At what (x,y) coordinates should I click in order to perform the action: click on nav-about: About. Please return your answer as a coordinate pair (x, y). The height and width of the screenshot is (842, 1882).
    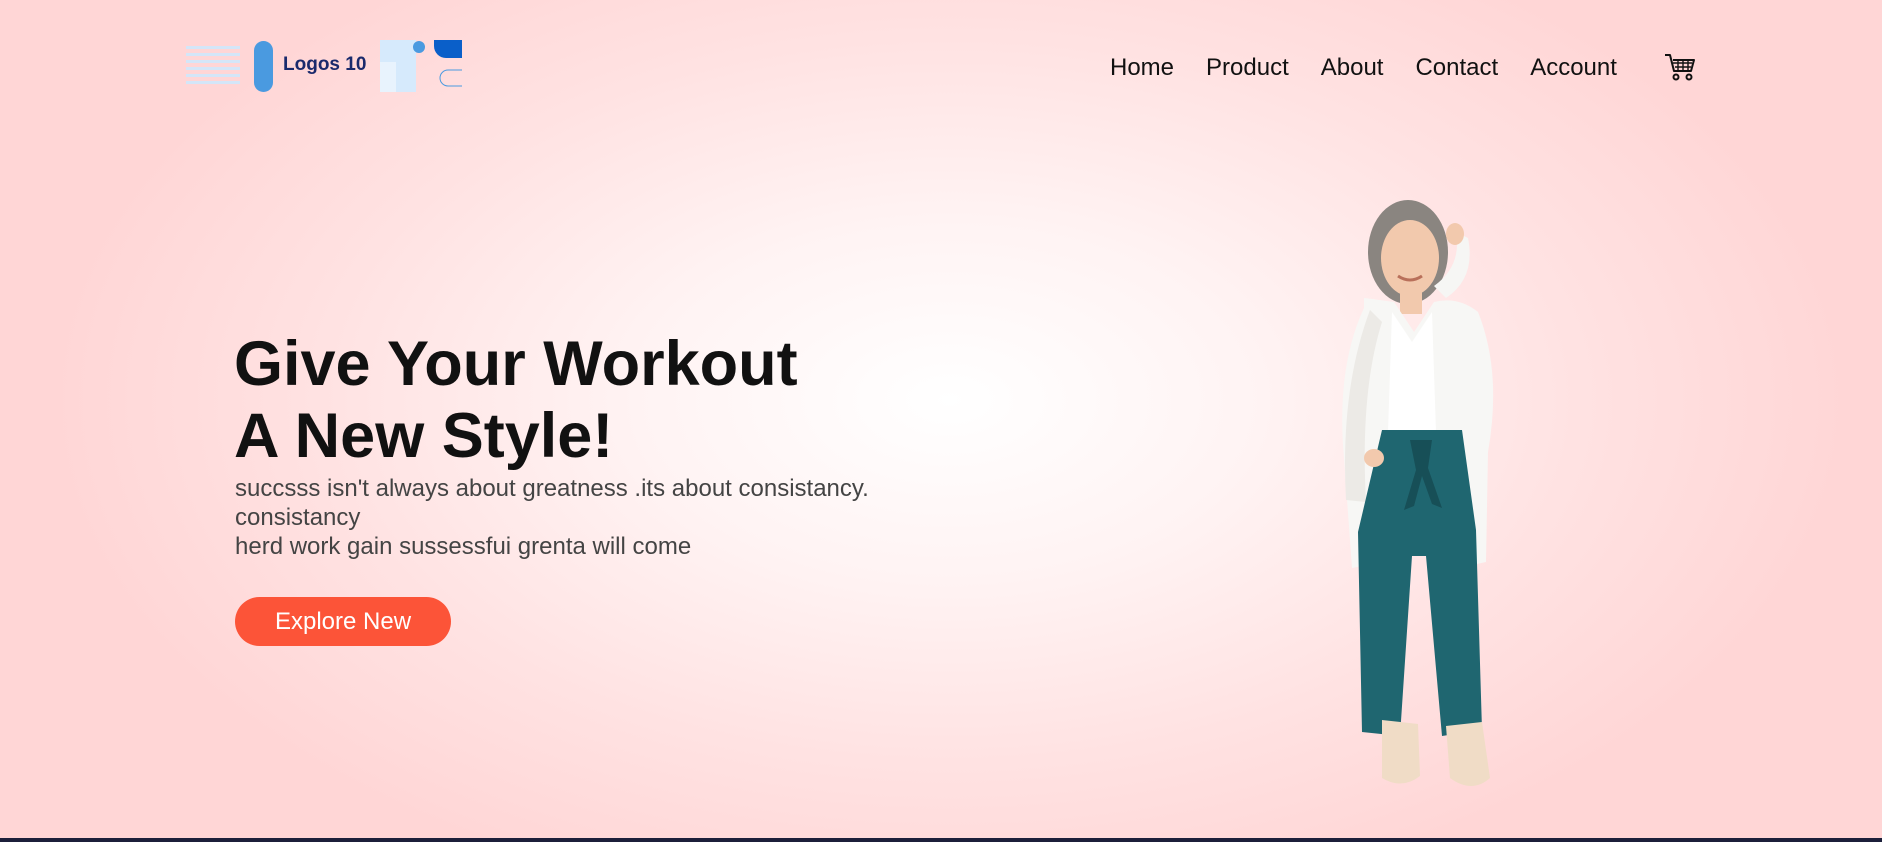
    Looking at the image, I should click on (1352, 68).